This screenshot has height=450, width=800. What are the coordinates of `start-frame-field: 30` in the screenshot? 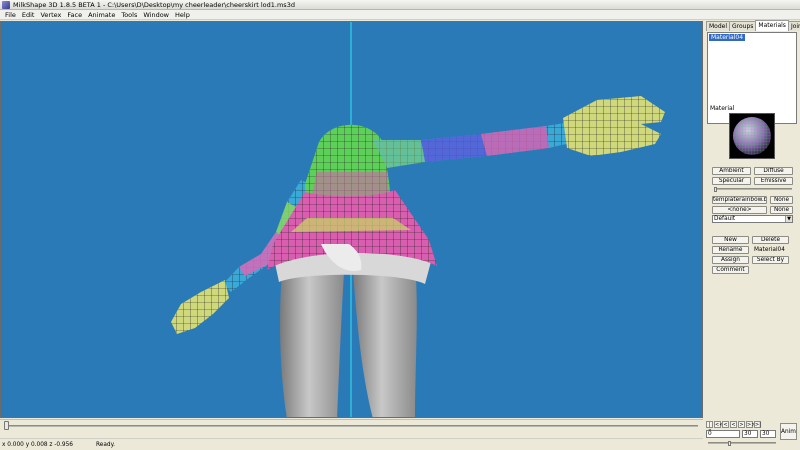 It's located at (750, 434).